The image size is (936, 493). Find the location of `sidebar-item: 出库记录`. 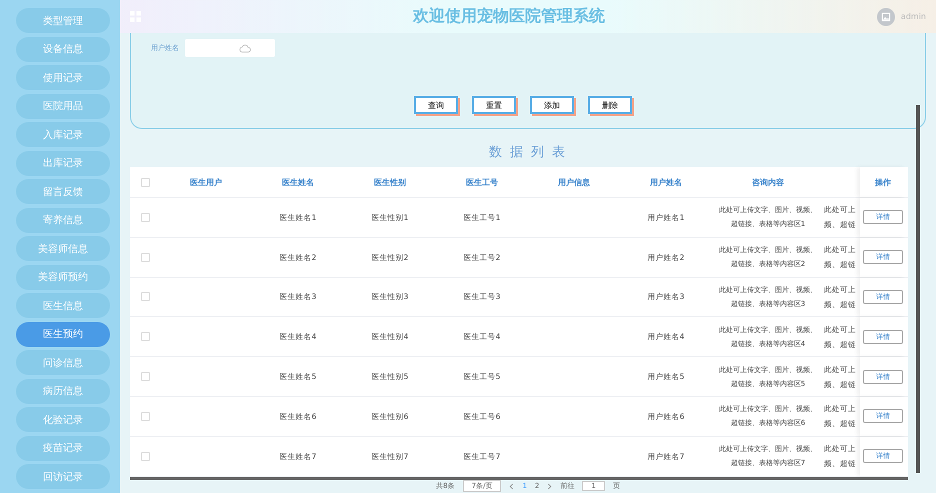

sidebar-item: 出库记录 is located at coordinates (63, 163).